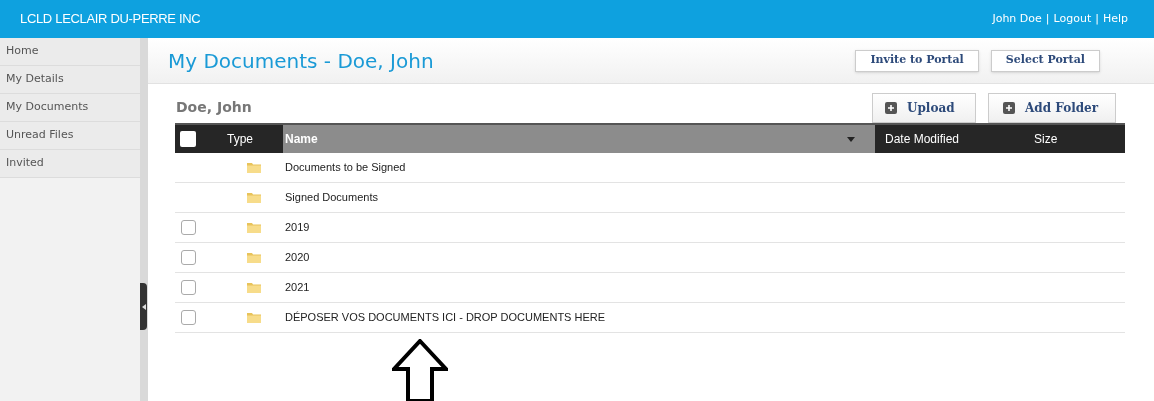  I want to click on up-arrow, so click(420, 370).